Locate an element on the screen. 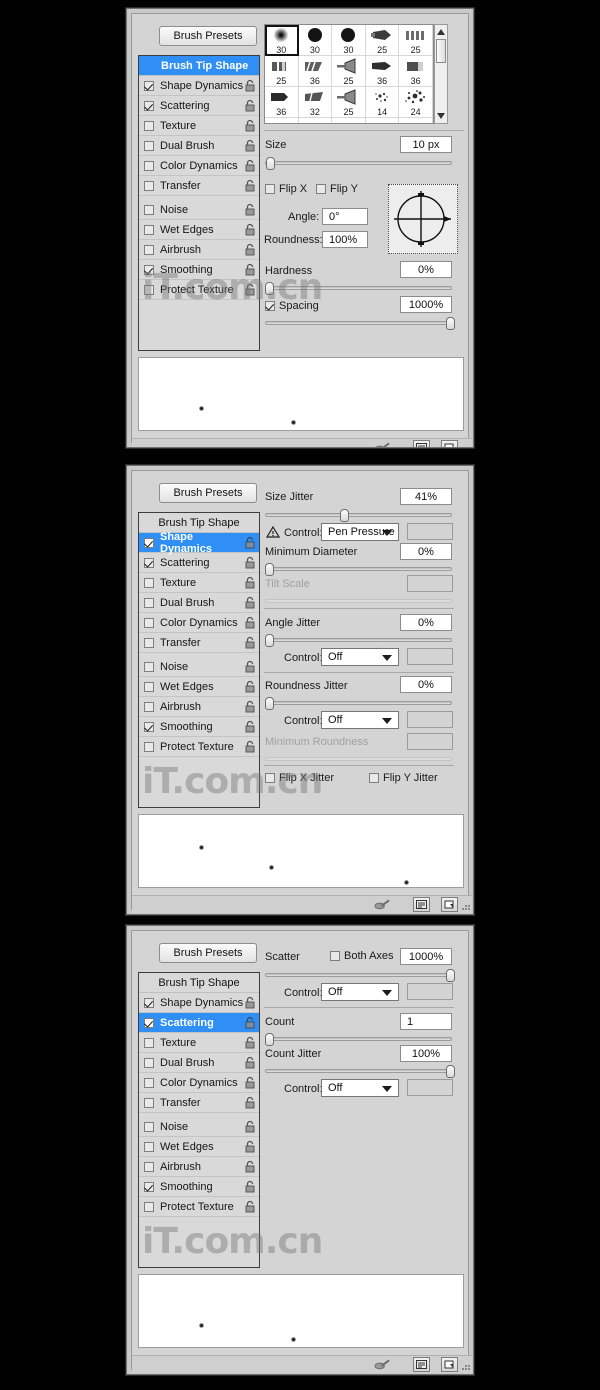 The height and width of the screenshot is (1390, 600). brush-tip-cell is located at coordinates (282, 120).